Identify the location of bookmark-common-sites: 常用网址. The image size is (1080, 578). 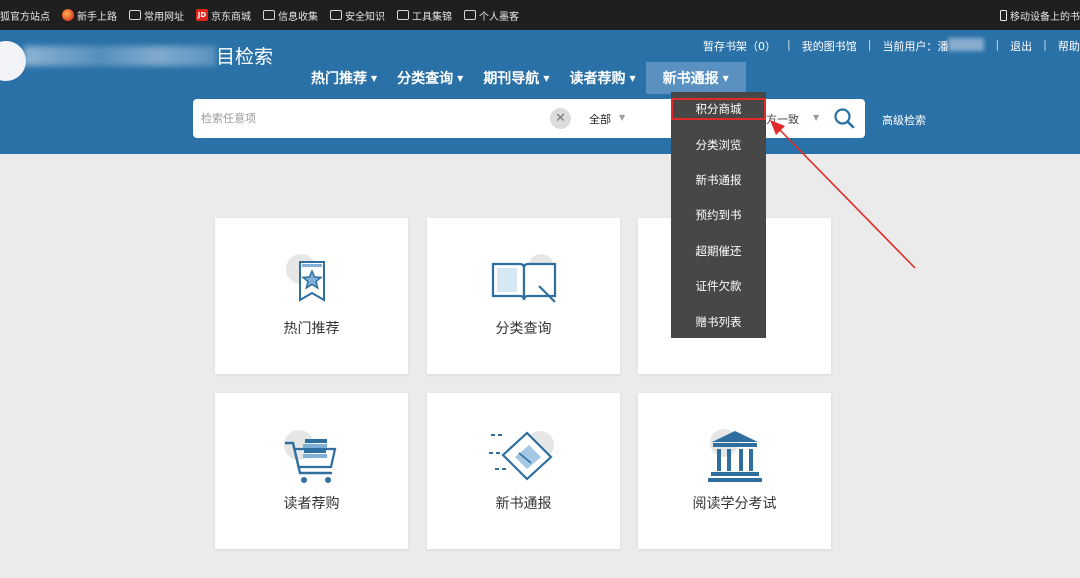
(156, 15).